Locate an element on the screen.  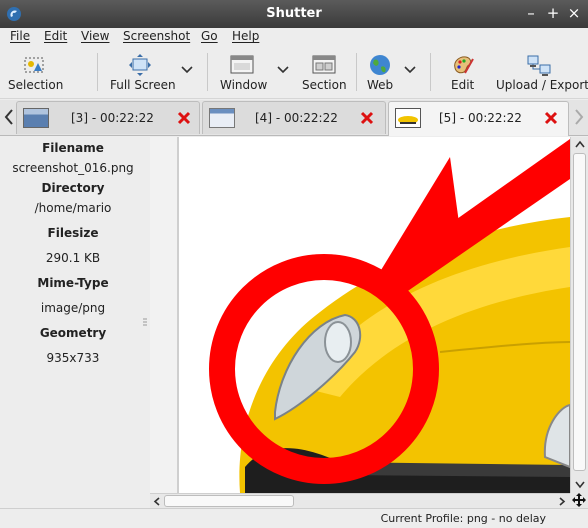
scroll-left-icon is located at coordinates (157, 501).